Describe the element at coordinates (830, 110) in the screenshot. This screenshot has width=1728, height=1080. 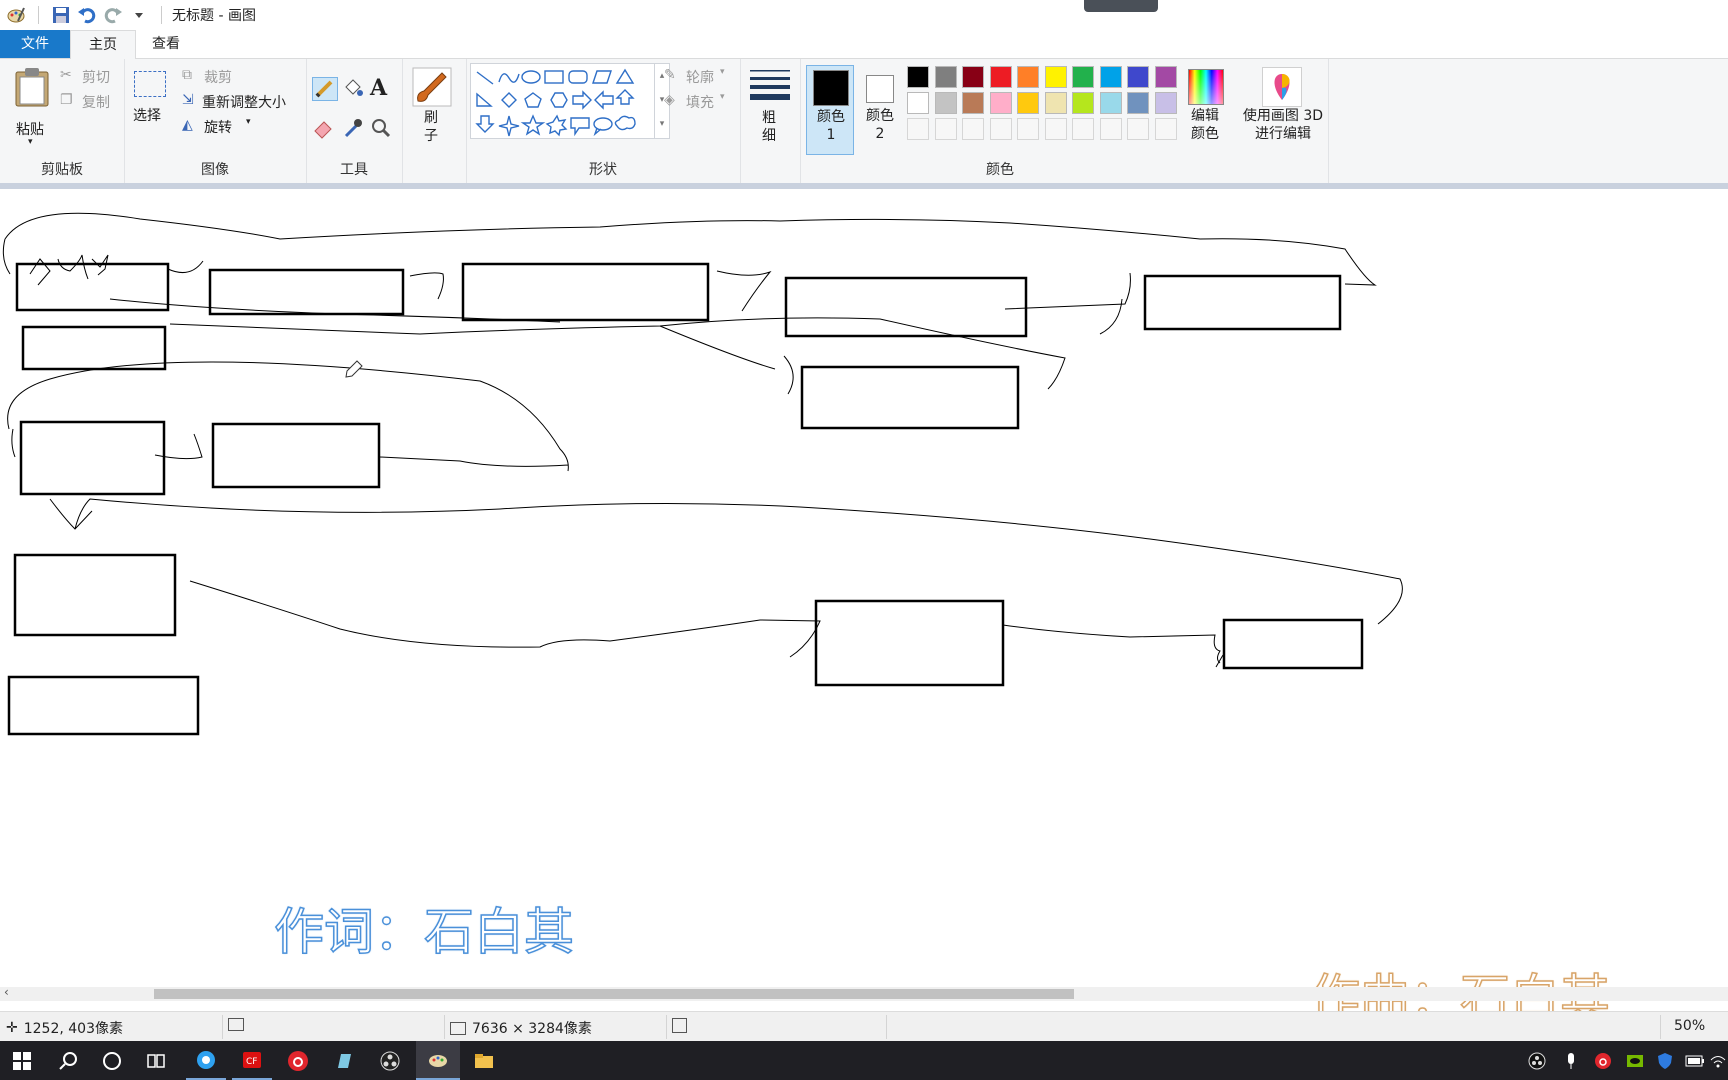
I see `color1-button: 颜色 1` at that location.